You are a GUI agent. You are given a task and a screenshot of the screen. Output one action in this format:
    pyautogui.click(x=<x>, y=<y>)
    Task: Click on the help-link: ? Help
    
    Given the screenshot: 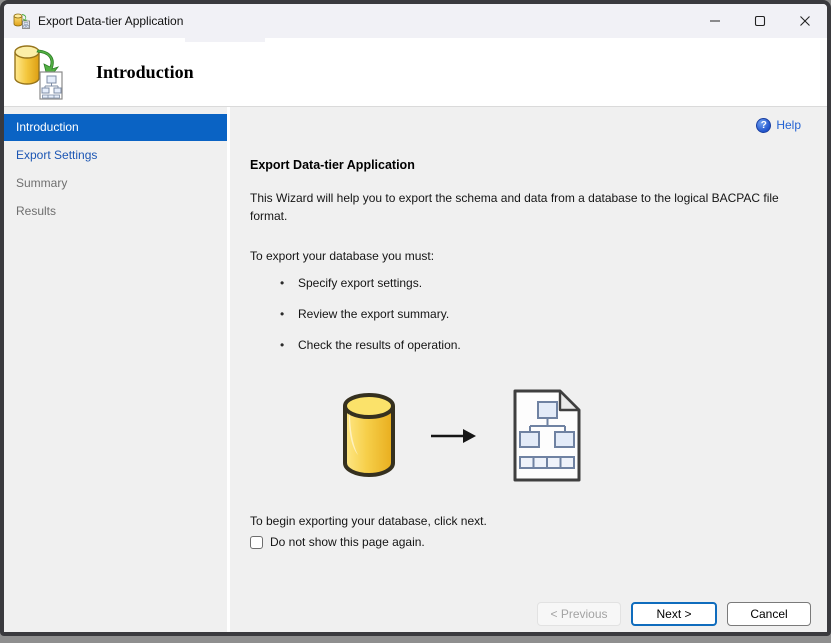 What is the action you would take?
    pyautogui.click(x=778, y=125)
    